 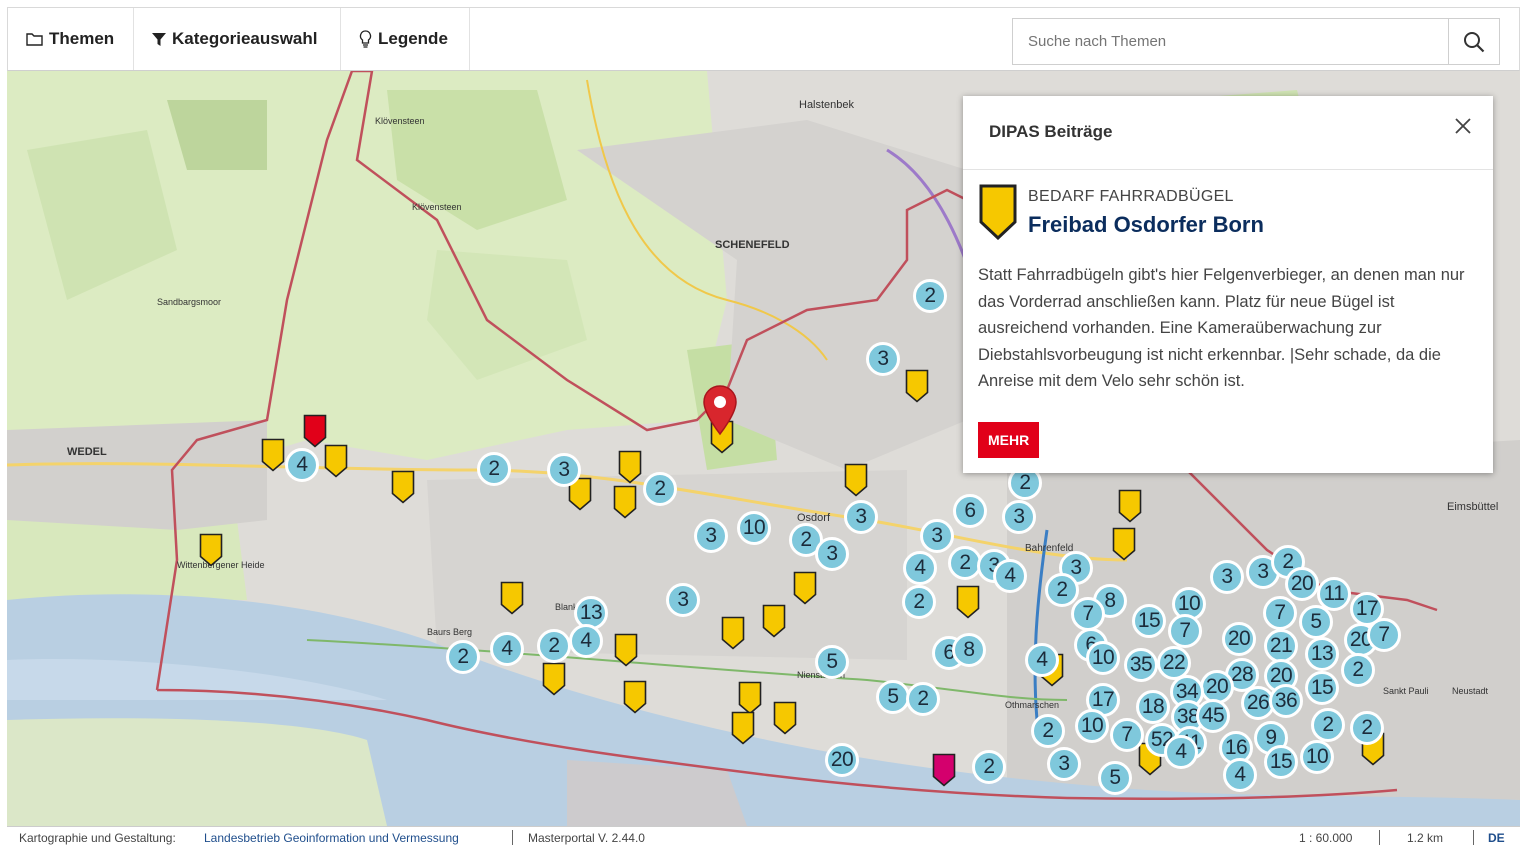 What do you see at coordinates (1281, 646) in the screenshot?
I see `cluster-marker: 21` at bounding box center [1281, 646].